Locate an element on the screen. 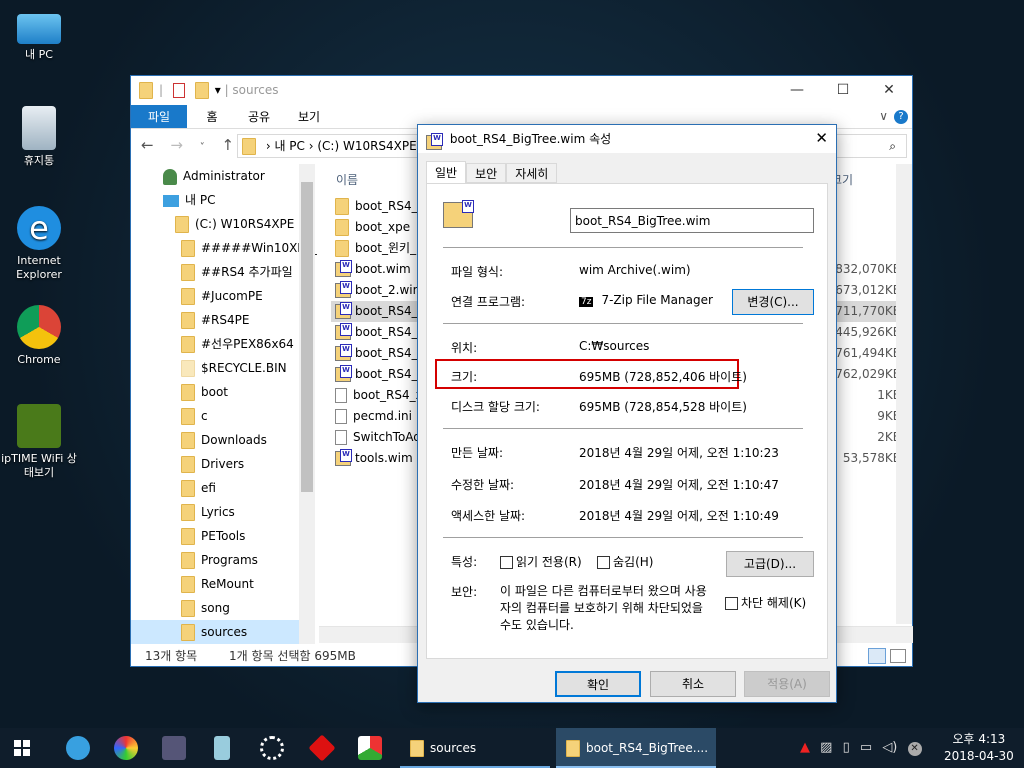 Image resolution: width=1024 pixels, height=768 pixels. column-header-name: 이름 is located at coordinates (347, 179).